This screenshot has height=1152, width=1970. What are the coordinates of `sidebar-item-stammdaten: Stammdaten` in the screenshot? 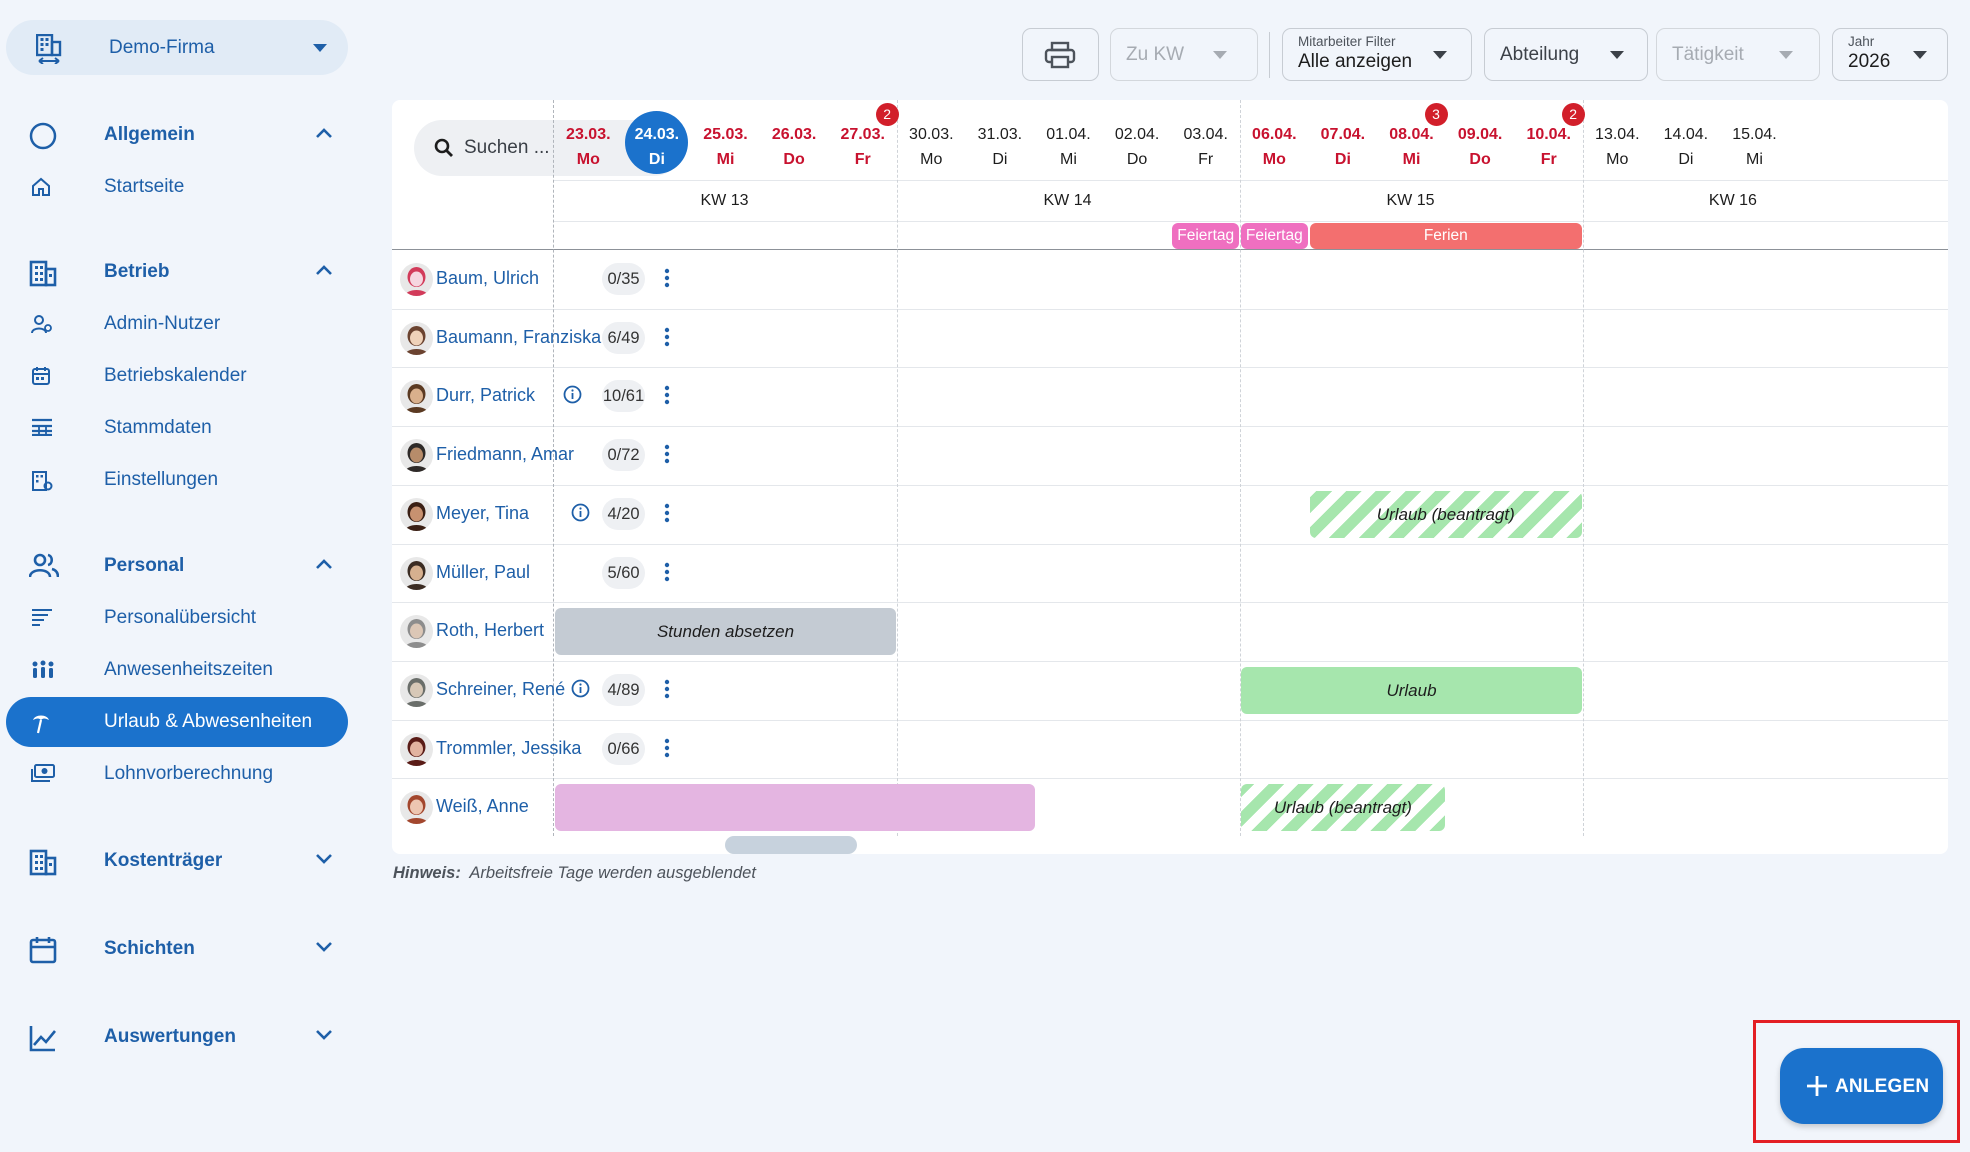 It's located at (177, 428).